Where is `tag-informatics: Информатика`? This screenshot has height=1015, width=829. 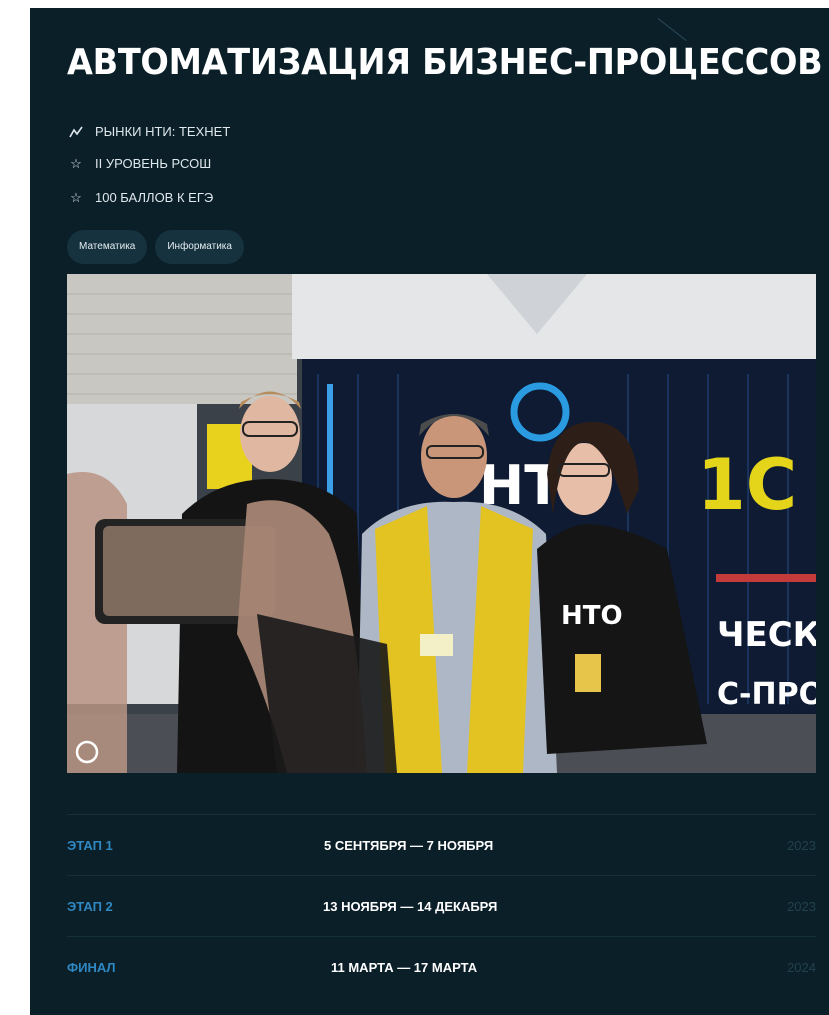 tag-informatics: Информатика is located at coordinates (199, 247).